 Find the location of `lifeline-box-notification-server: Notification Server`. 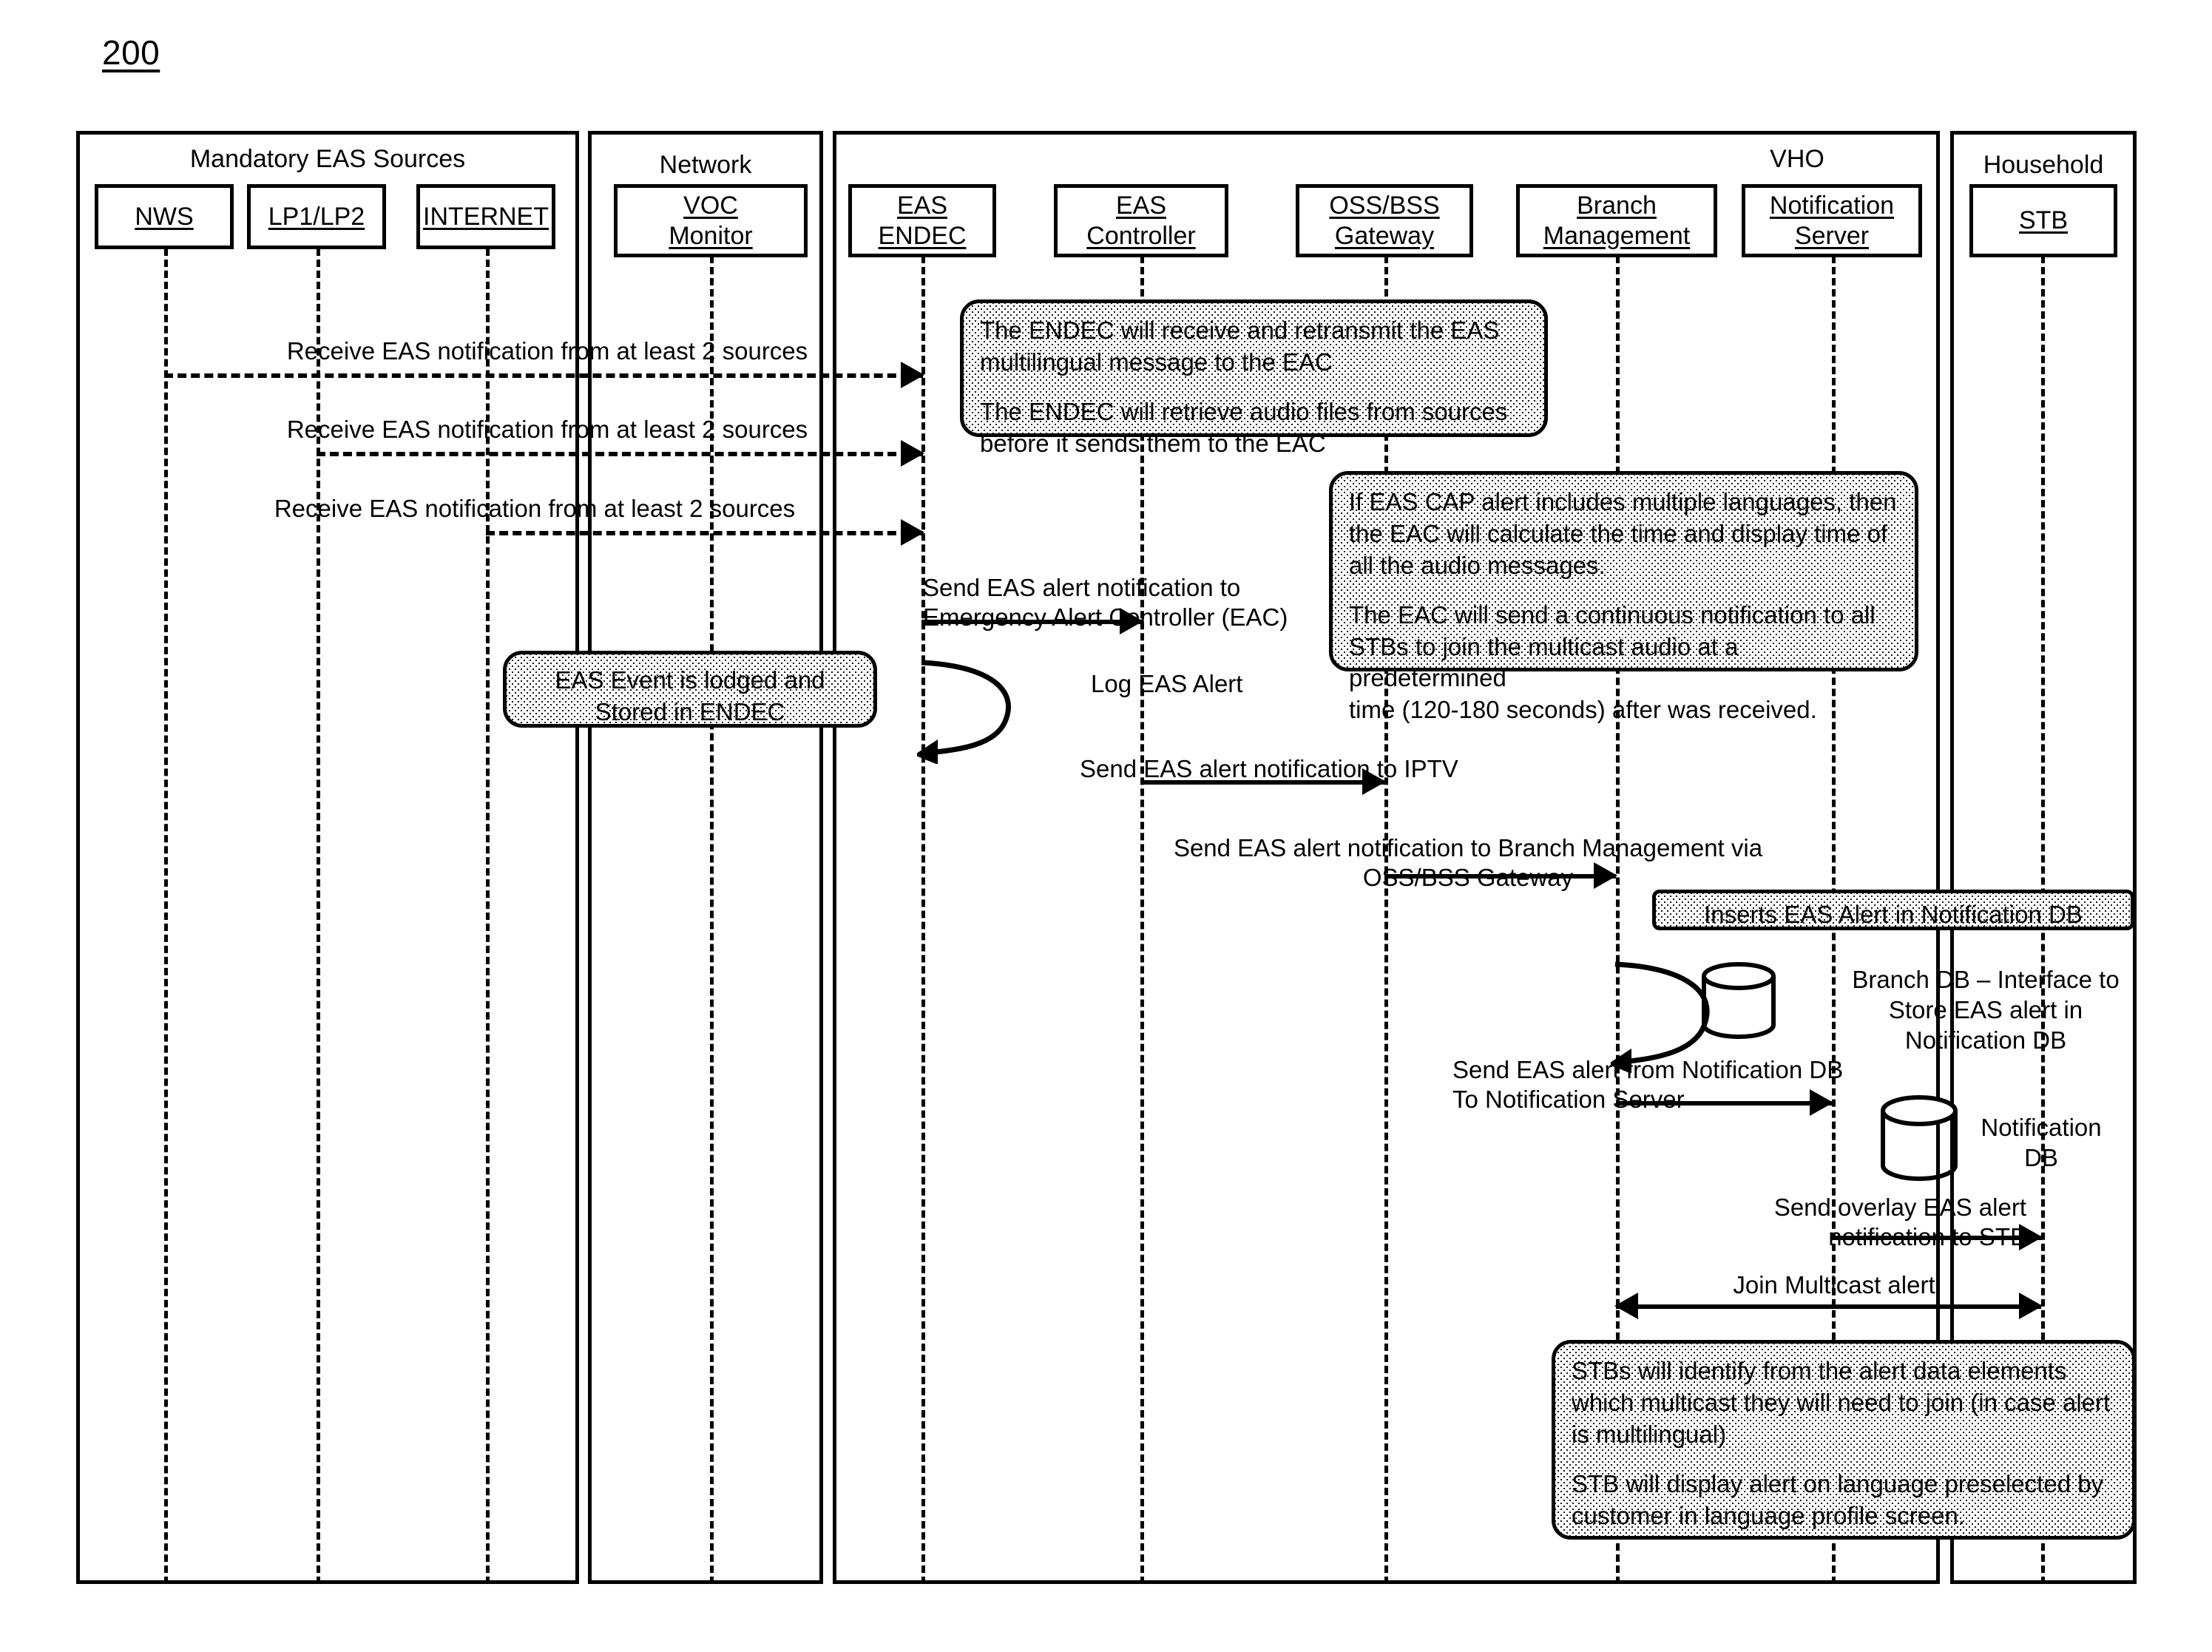

lifeline-box-notification-server: Notification Server is located at coordinates (1832, 220).